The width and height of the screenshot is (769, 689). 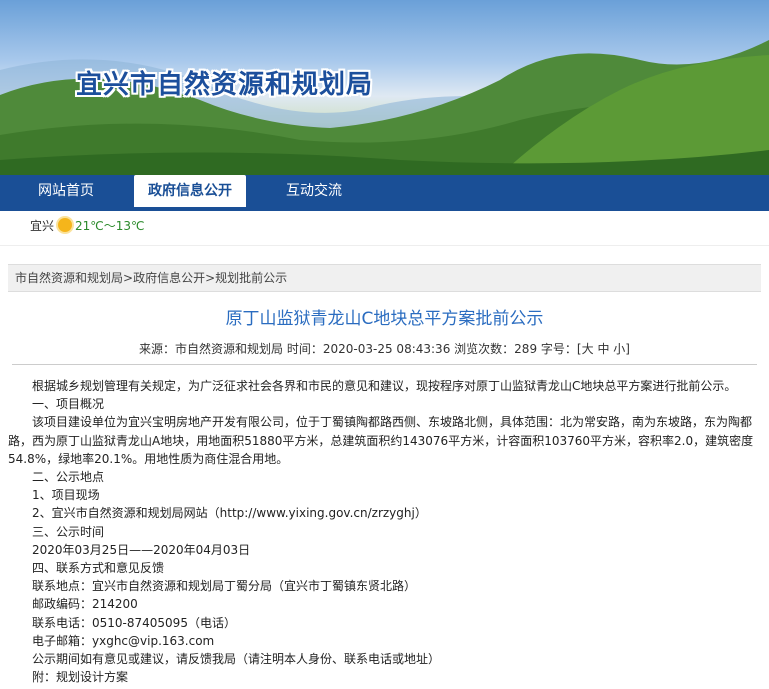 What do you see at coordinates (236, 659) in the screenshot?
I see `paragraph-feedback: 公示期间如有意见或建议，请反馈我局（请注明本人身份、联系电话或地址）` at bounding box center [236, 659].